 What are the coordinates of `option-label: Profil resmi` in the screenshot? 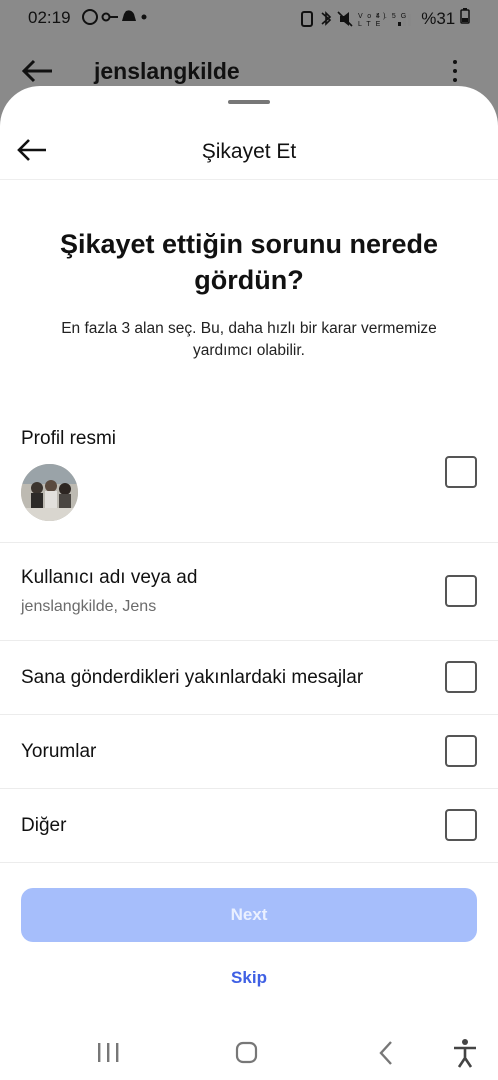 It's located at (69, 438).